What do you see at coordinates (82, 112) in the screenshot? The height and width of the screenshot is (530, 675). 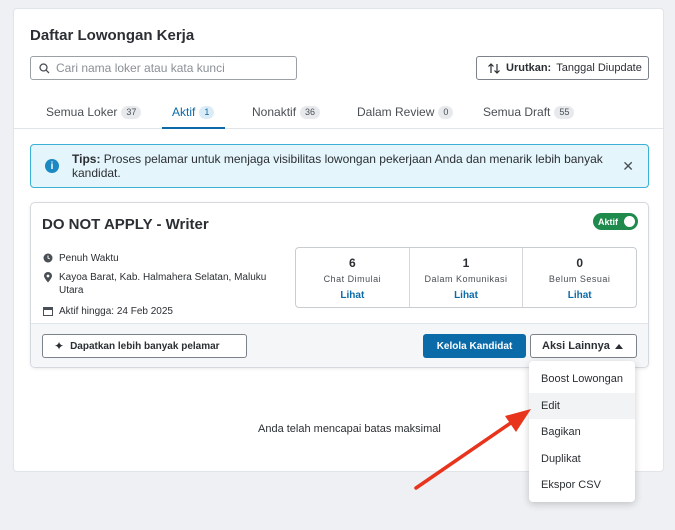 I see `tab-label: Semua Loker` at bounding box center [82, 112].